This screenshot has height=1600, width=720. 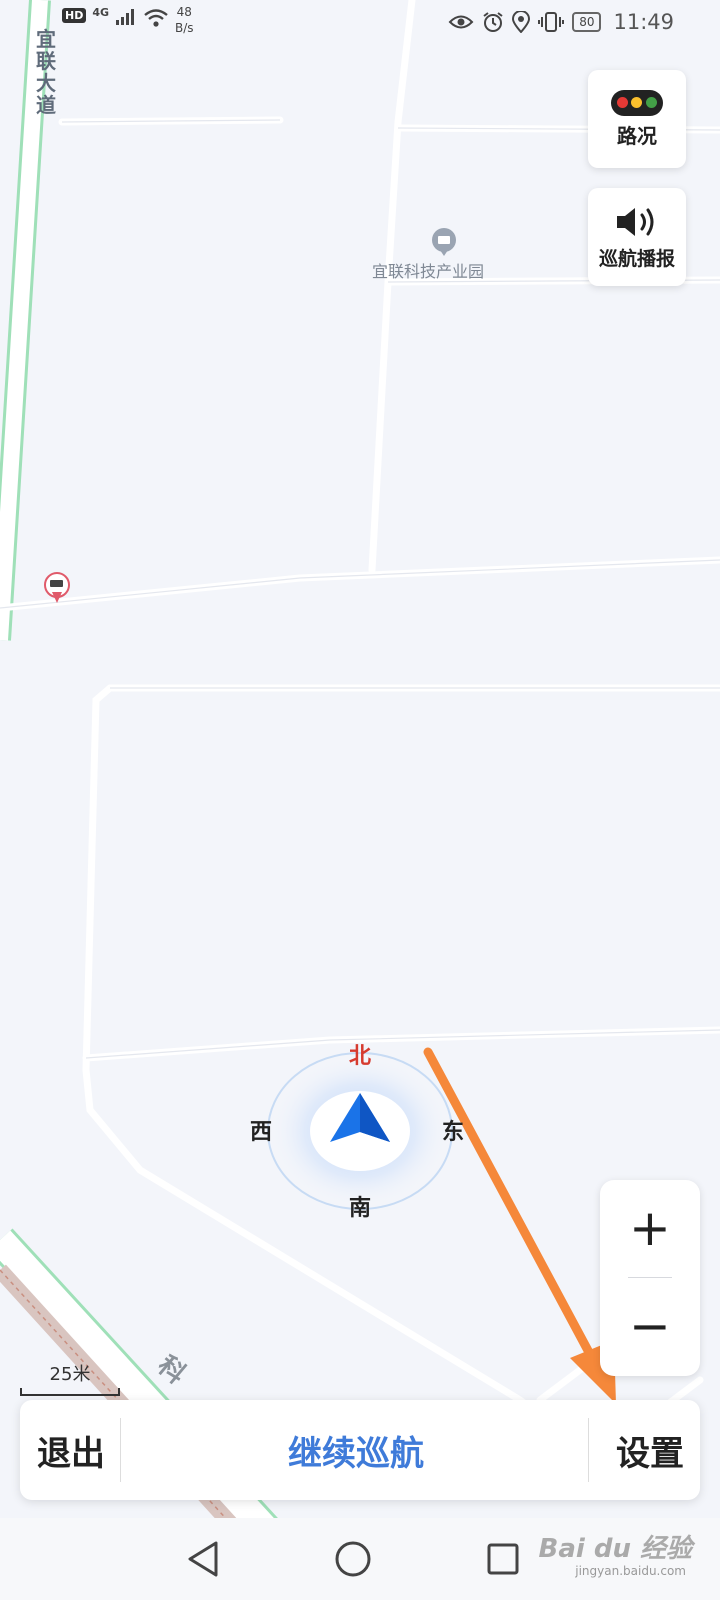 I want to click on scale-bar, so click(x=70, y=1392).